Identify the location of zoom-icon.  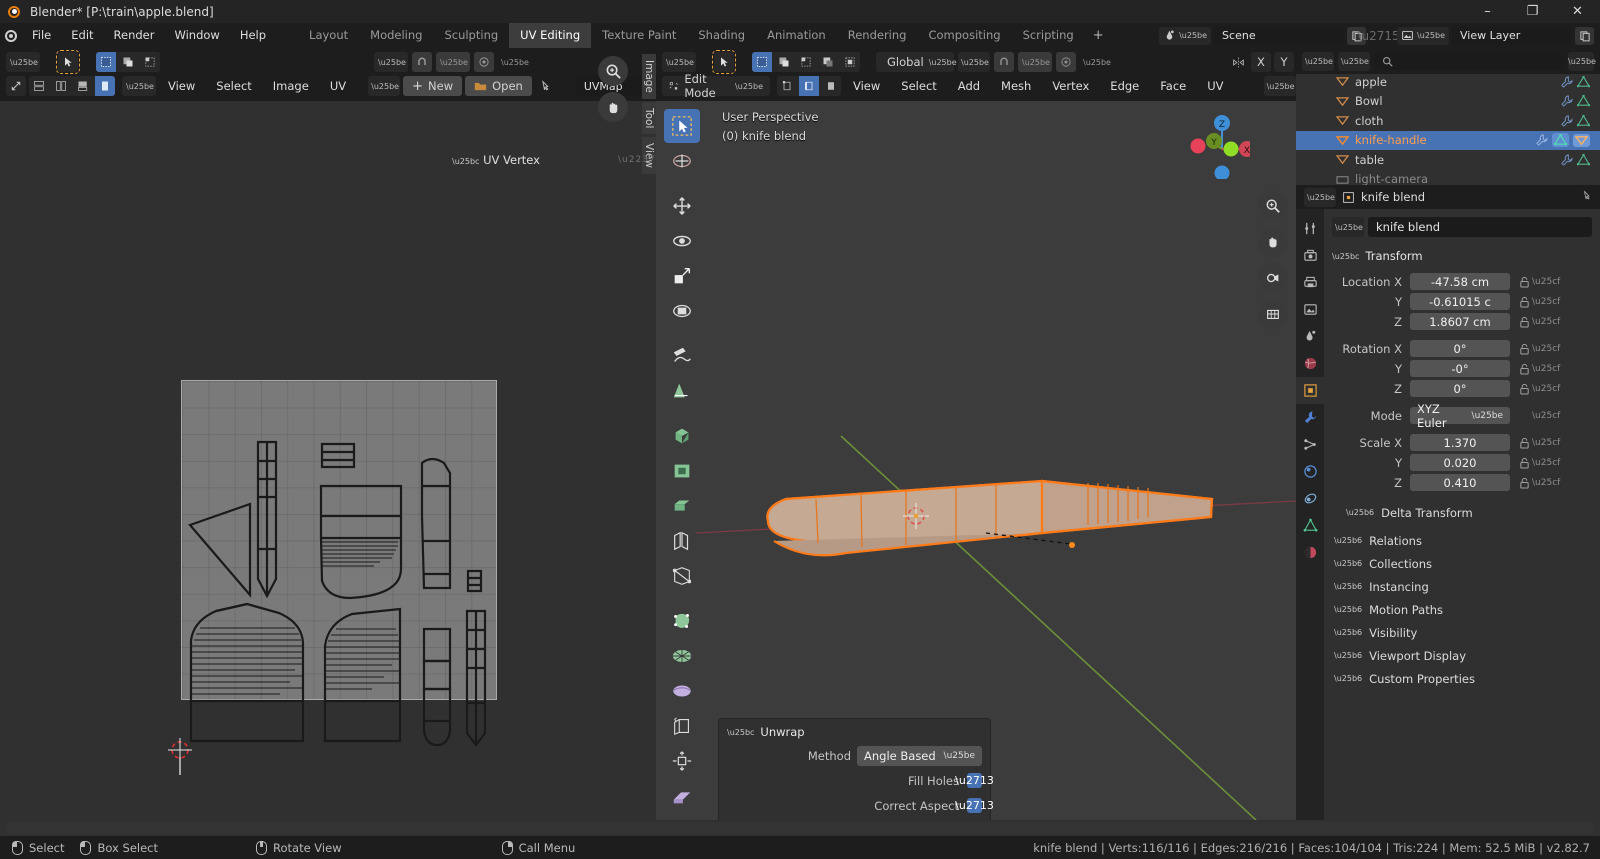
(613, 71).